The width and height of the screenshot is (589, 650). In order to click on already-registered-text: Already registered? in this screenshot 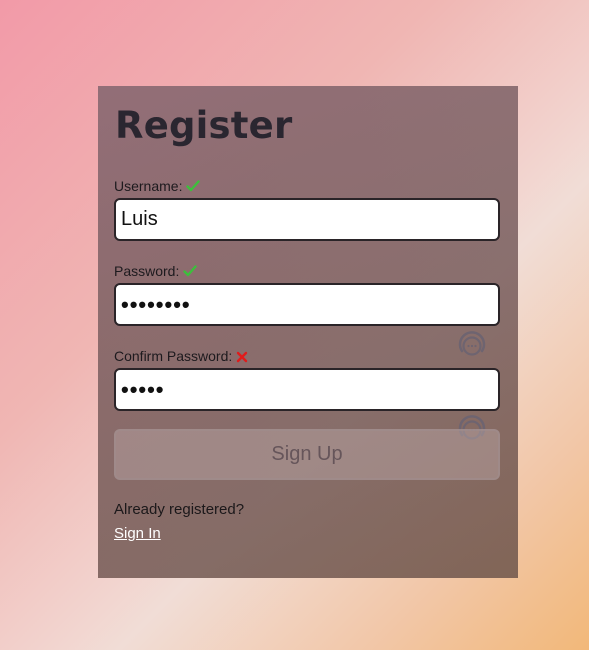, I will do `click(179, 509)`.